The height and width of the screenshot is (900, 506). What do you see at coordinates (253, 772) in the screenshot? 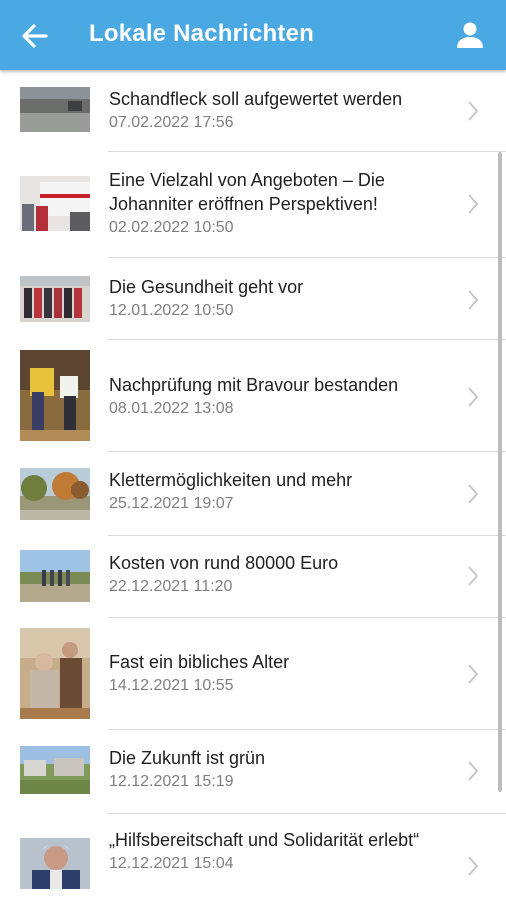
I see `list-item: Die Zukunft ist grün 12.12.2021 15:19` at bounding box center [253, 772].